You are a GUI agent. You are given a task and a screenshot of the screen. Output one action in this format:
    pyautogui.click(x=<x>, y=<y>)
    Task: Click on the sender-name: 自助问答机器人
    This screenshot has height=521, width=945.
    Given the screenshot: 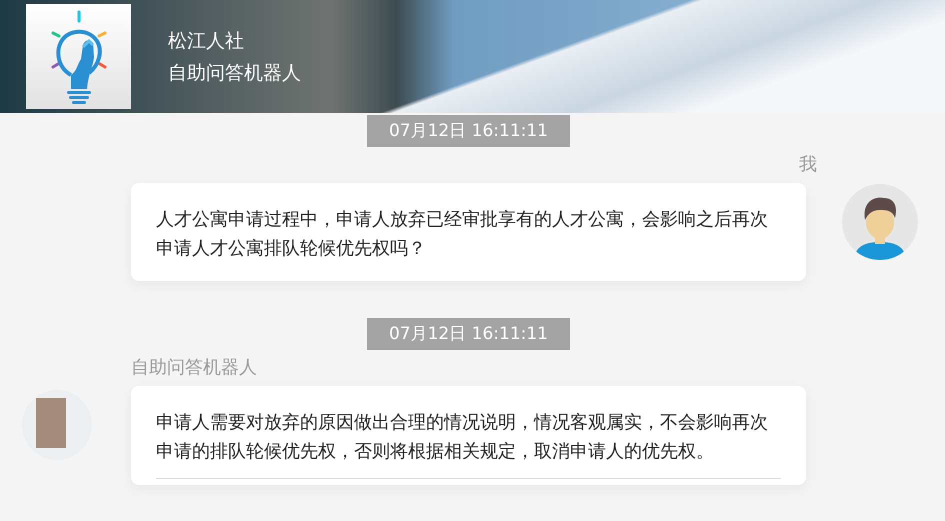 What is the action you would take?
    pyautogui.click(x=194, y=368)
    